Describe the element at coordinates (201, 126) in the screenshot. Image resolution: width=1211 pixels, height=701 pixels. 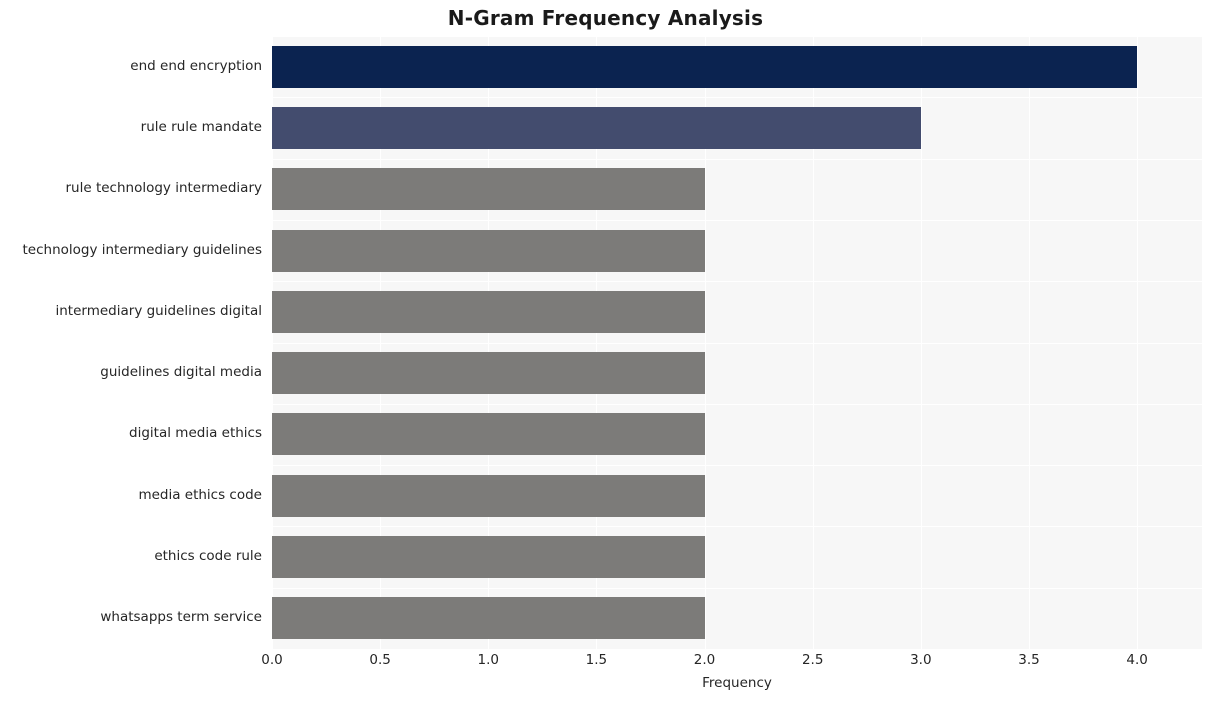
I see `y-axis-tick-label: rule rule mandate` at that location.